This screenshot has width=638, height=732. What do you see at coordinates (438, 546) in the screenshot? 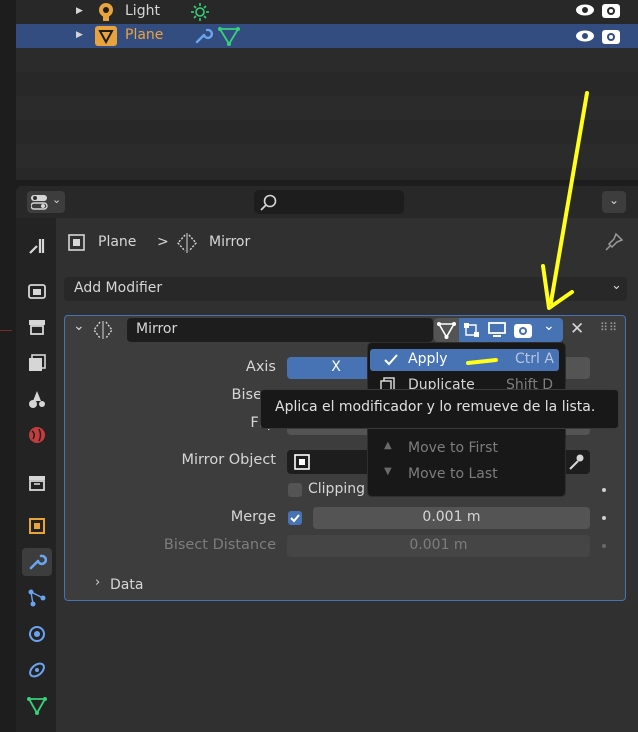
I see `bisect-distance-field: 0.001 m` at bounding box center [438, 546].